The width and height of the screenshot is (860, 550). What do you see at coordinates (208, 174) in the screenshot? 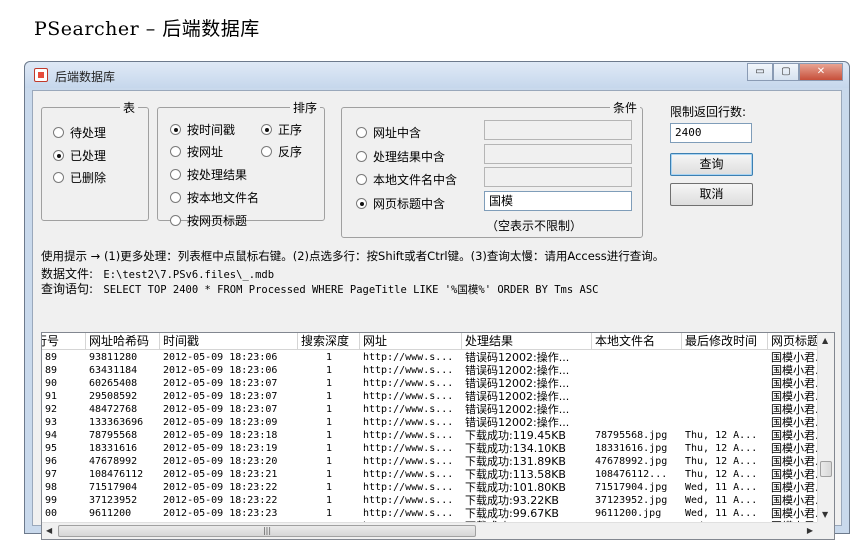
I see `sort-by-result: 按处理结果` at bounding box center [208, 174].